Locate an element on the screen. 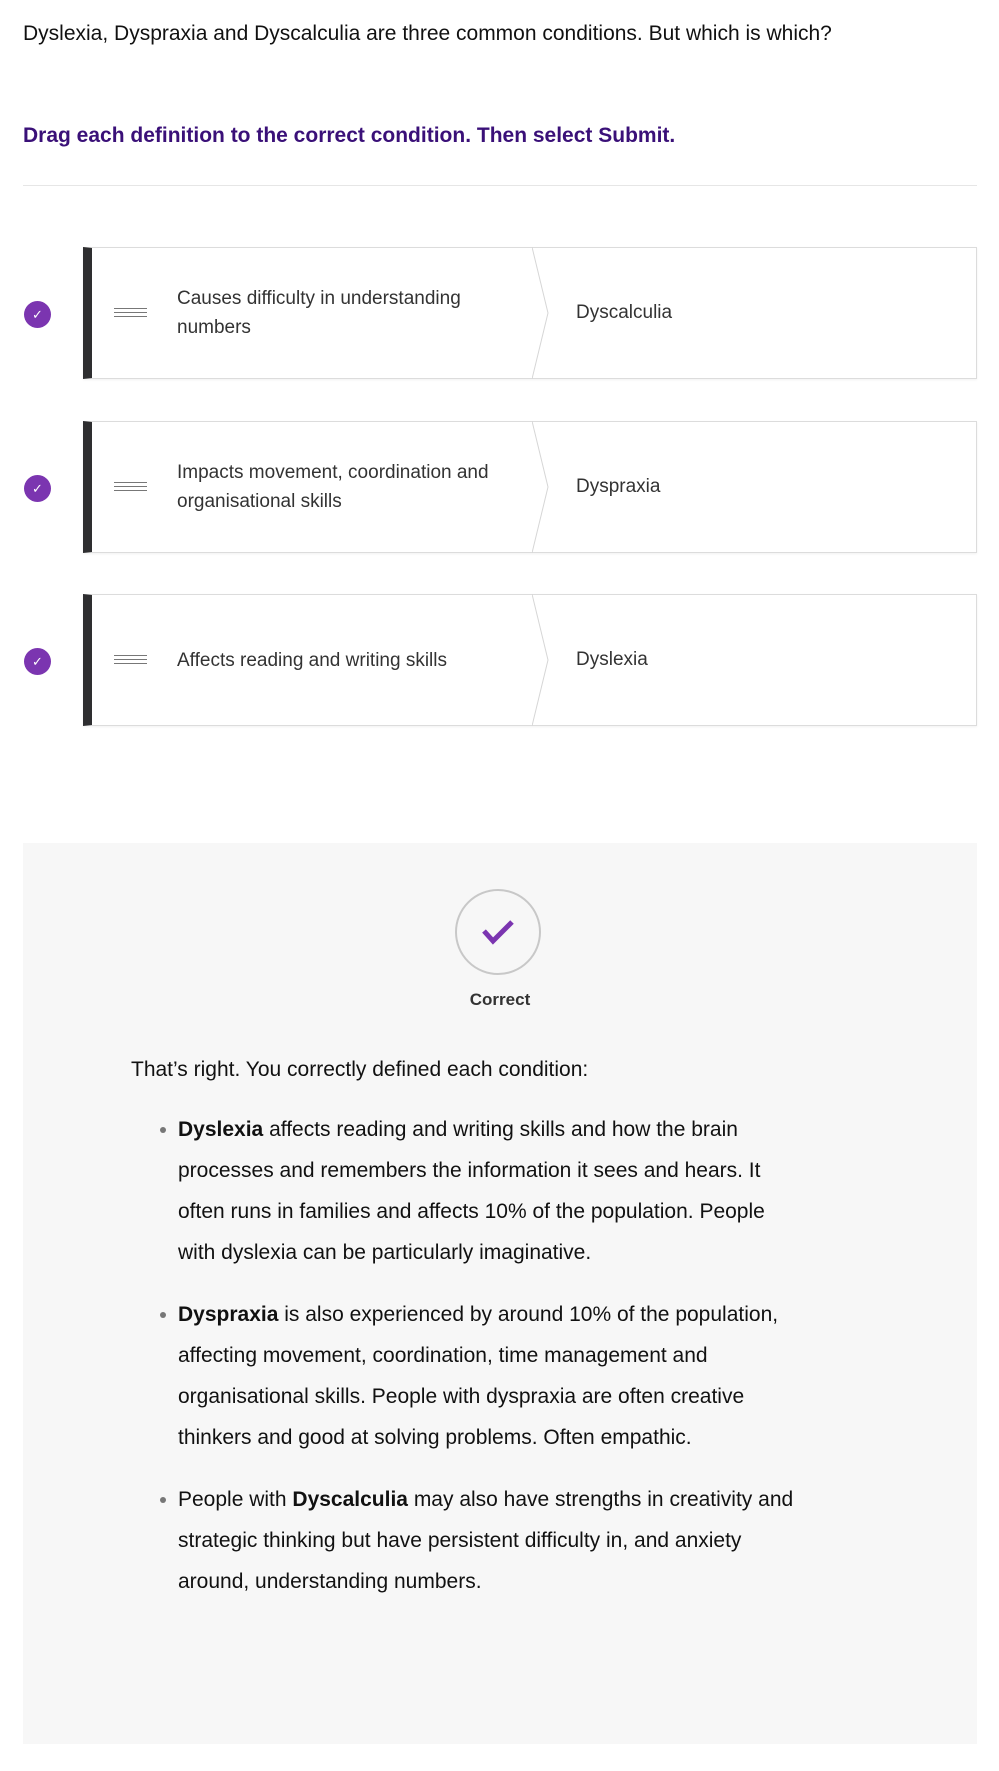 This screenshot has width=999, height=1771. checkmark-icon is located at coordinates (498, 932).